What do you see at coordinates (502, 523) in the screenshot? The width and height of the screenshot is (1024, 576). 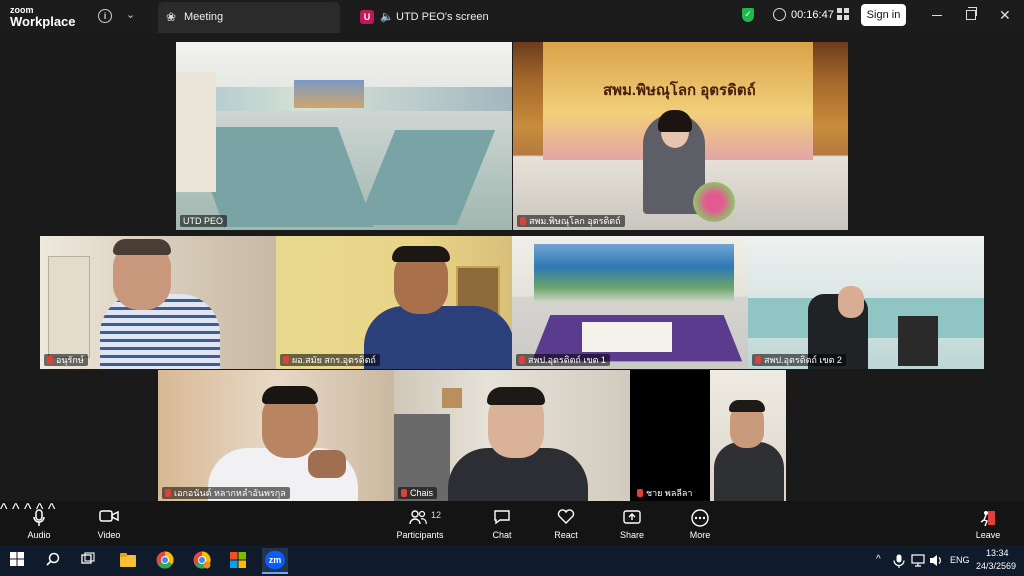 I see `chat-button: Chat` at bounding box center [502, 523].